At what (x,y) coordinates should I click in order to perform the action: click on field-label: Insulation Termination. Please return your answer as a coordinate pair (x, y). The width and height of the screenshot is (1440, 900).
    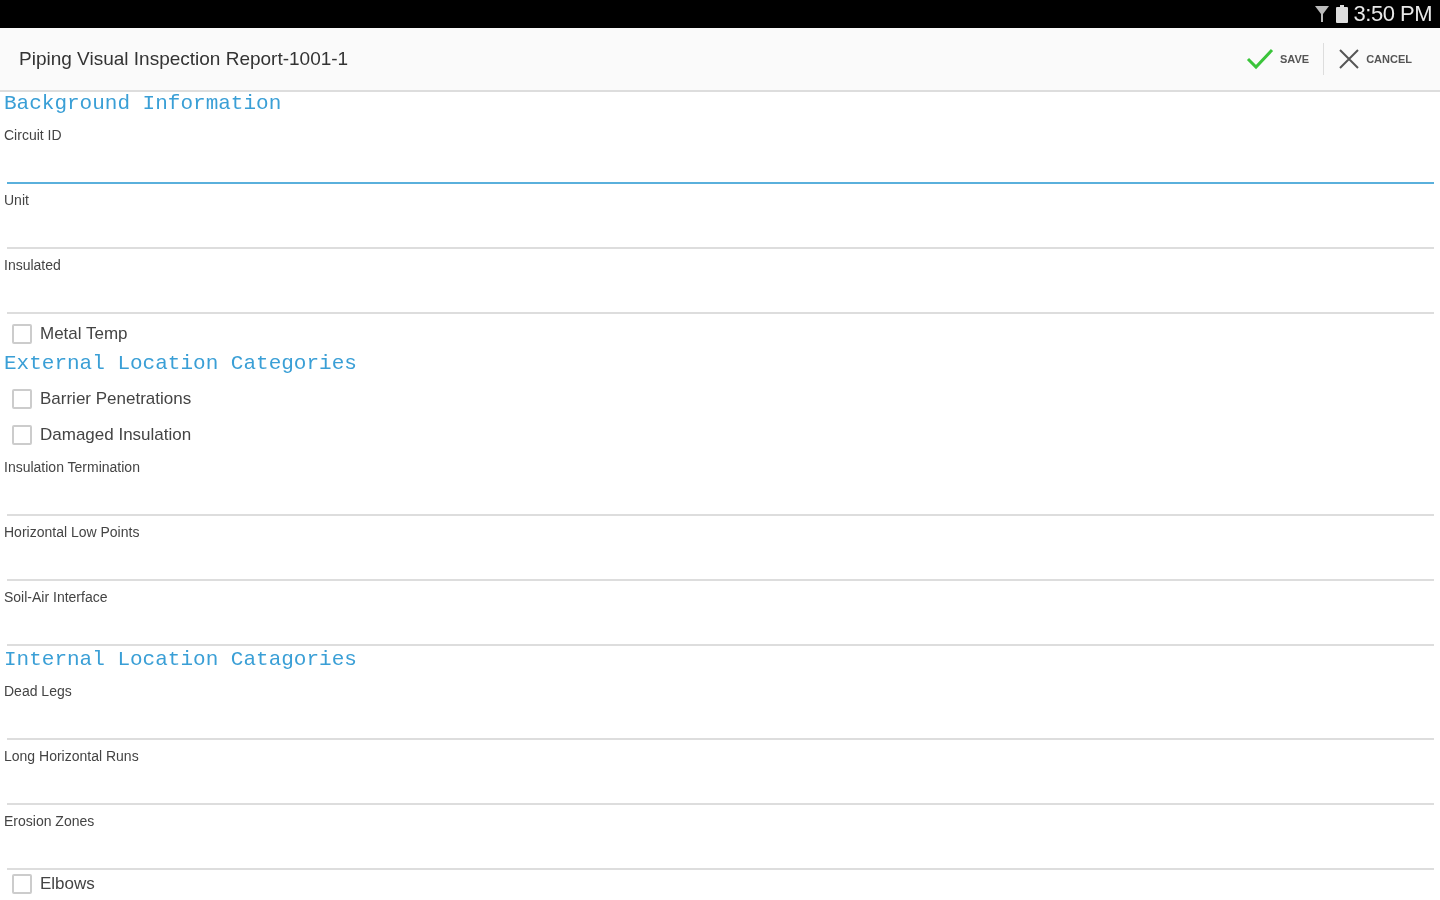
    Looking at the image, I should click on (72, 465).